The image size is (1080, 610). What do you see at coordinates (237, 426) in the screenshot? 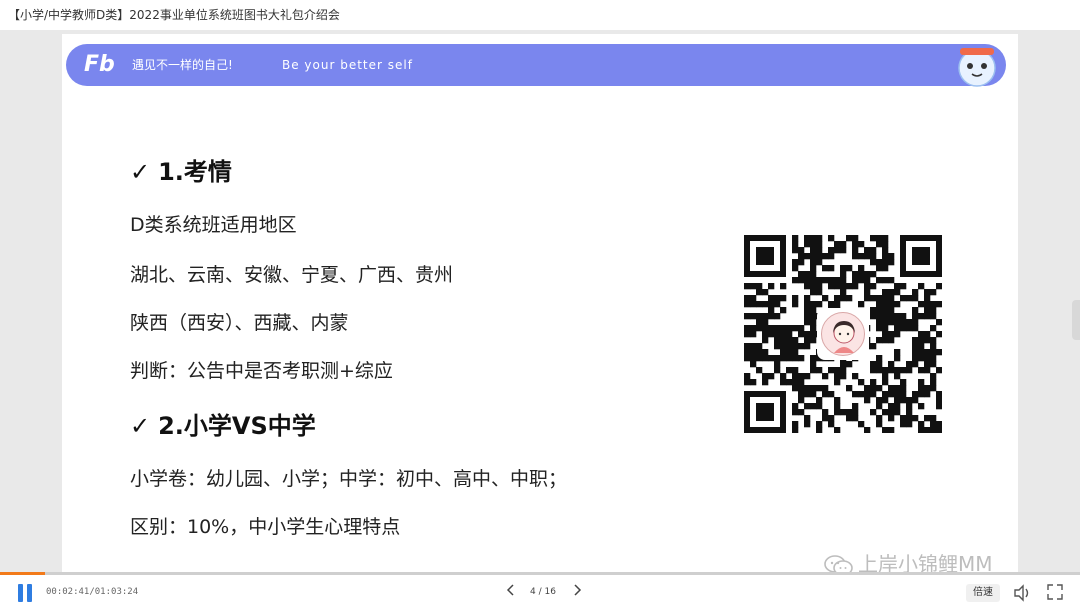
I see `section-2-title: 2.小学VS中学` at bounding box center [237, 426].